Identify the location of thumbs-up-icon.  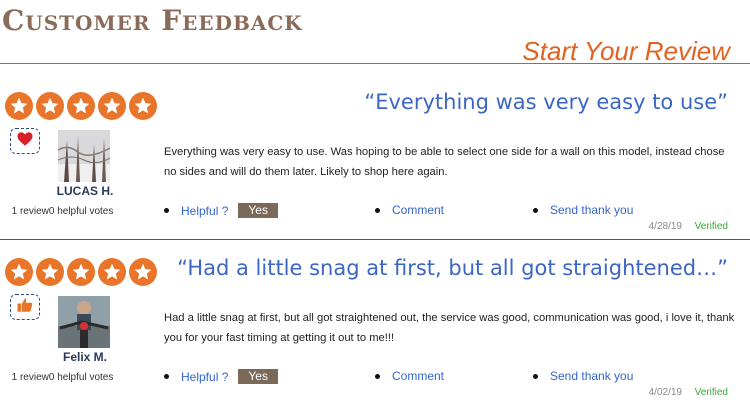
(25, 307).